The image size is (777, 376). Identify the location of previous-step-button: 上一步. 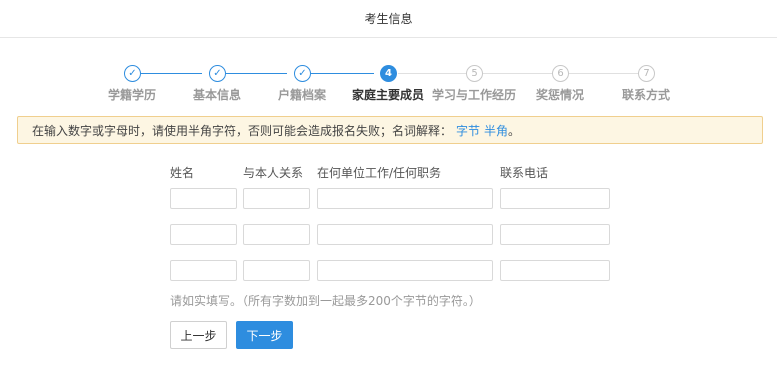
(198, 335).